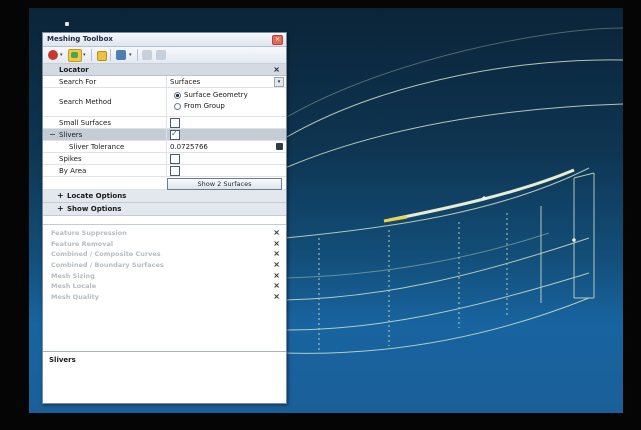 This screenshot has width=641, height=430. I want to click on tool-combined-composite-curves: Combined / Composite Curves ×, so click(164, 254).